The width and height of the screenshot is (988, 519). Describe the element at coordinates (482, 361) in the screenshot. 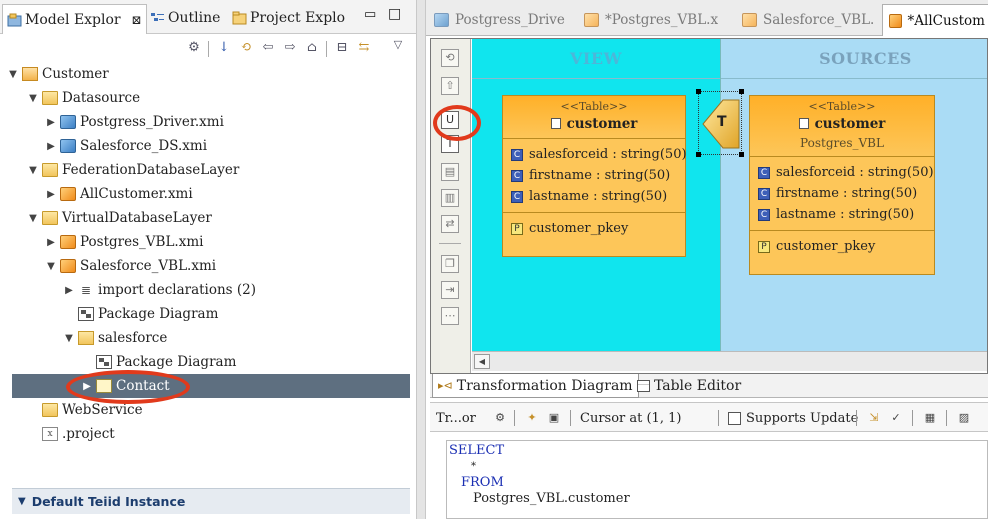

I see `scroll-left-icon: ◀` at that location.